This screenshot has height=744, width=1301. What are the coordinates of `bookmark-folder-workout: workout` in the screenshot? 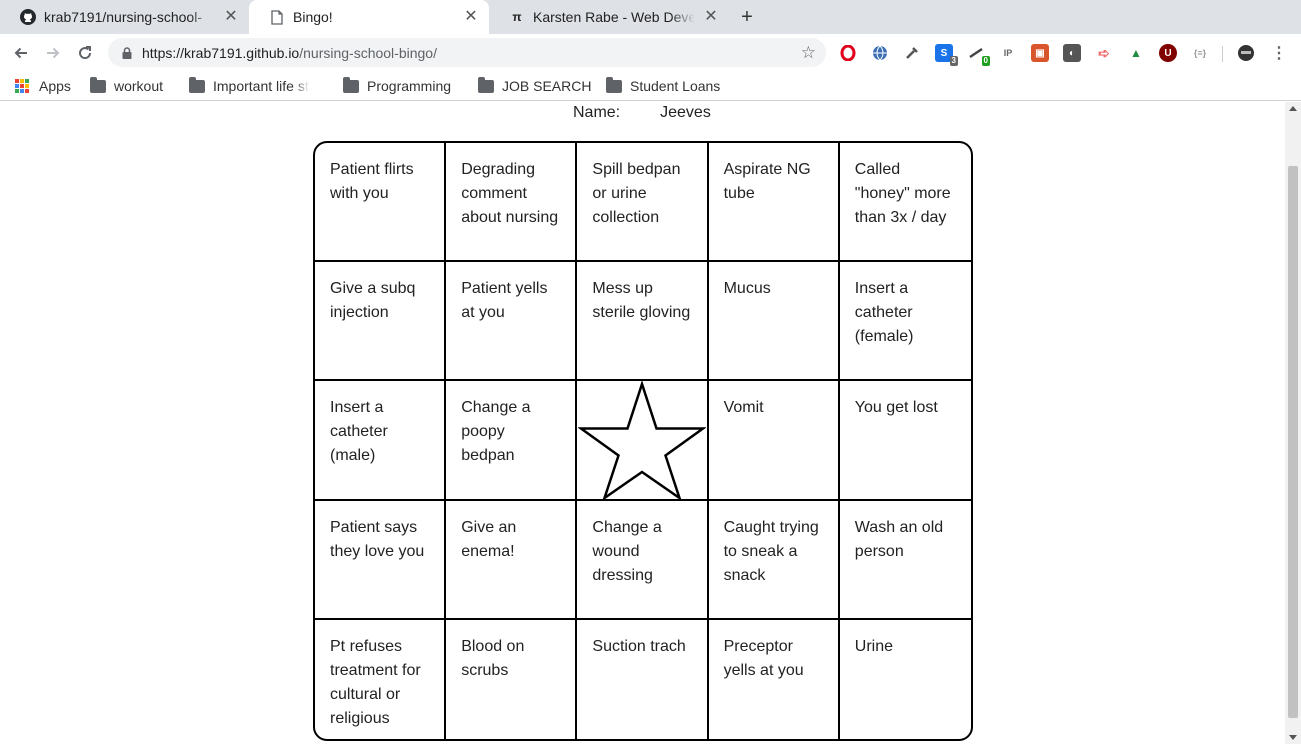 It's located at (126, 86).